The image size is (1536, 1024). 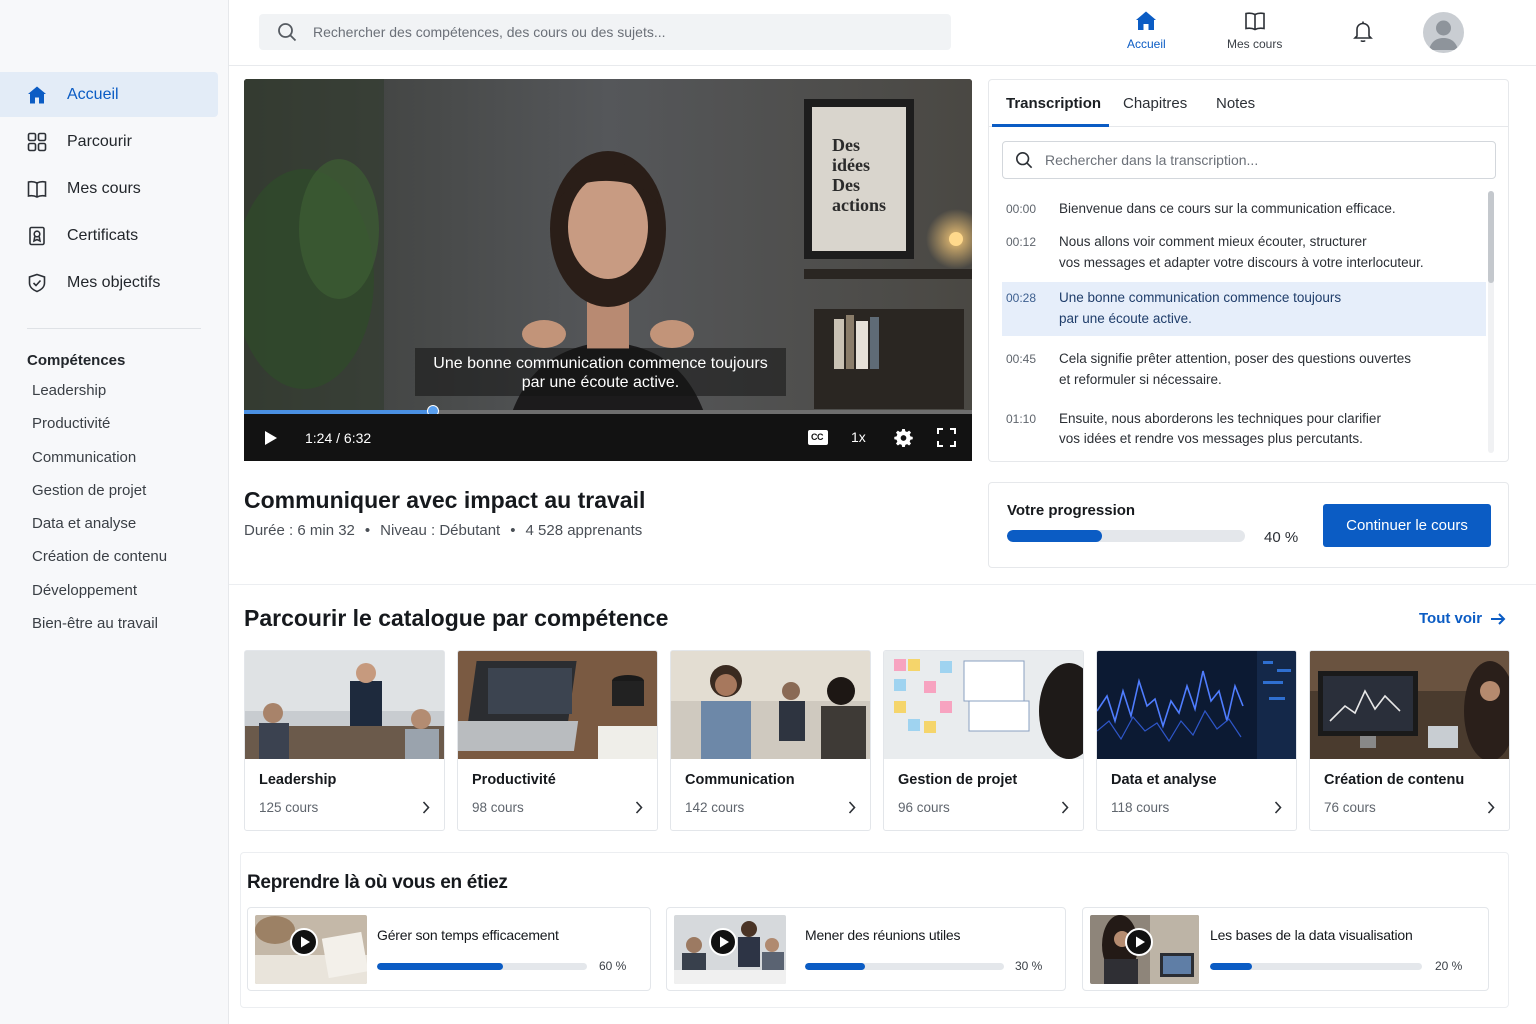 I want to click on poster-text-2: idées, so click(x=851, y=165).